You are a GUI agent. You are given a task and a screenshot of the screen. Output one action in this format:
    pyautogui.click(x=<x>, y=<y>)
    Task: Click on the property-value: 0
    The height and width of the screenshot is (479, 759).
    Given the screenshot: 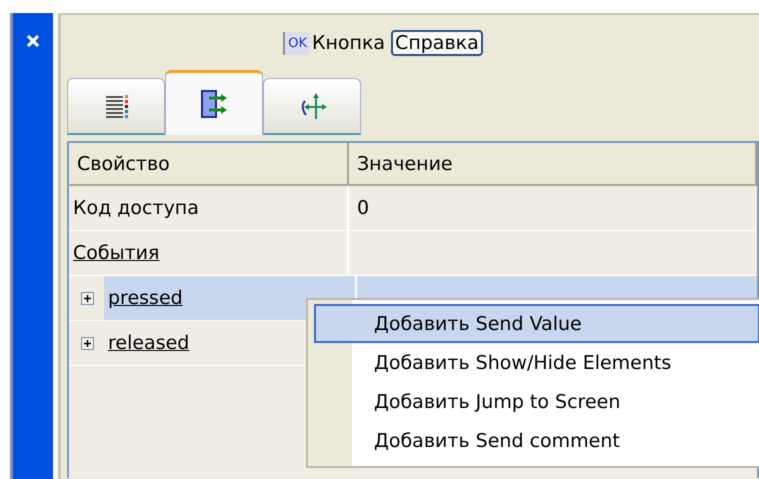 What is the action you would take?
    pyautogui.click(x=363, y=208)
    